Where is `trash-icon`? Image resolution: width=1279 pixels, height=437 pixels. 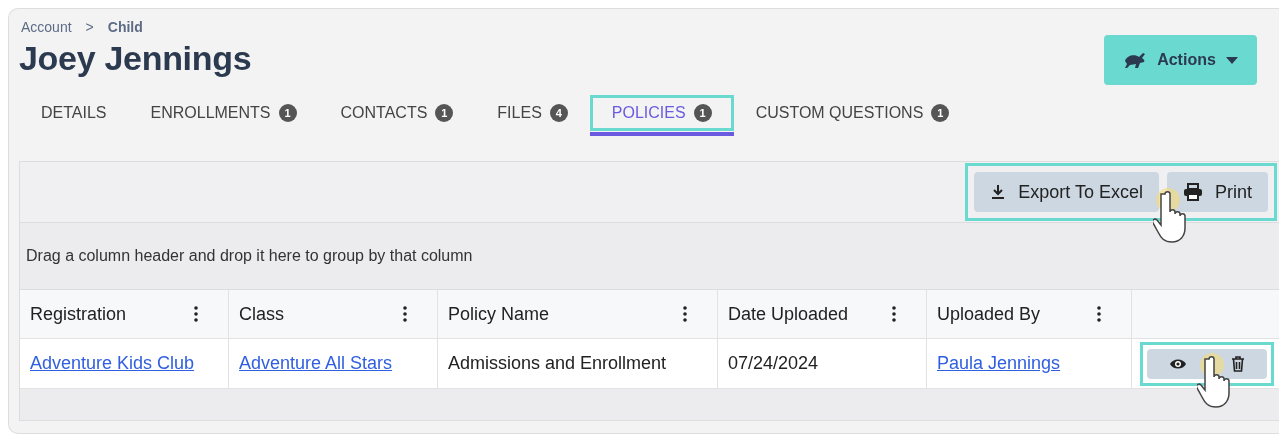
trash-icon is located at coordinates (1238, 363).